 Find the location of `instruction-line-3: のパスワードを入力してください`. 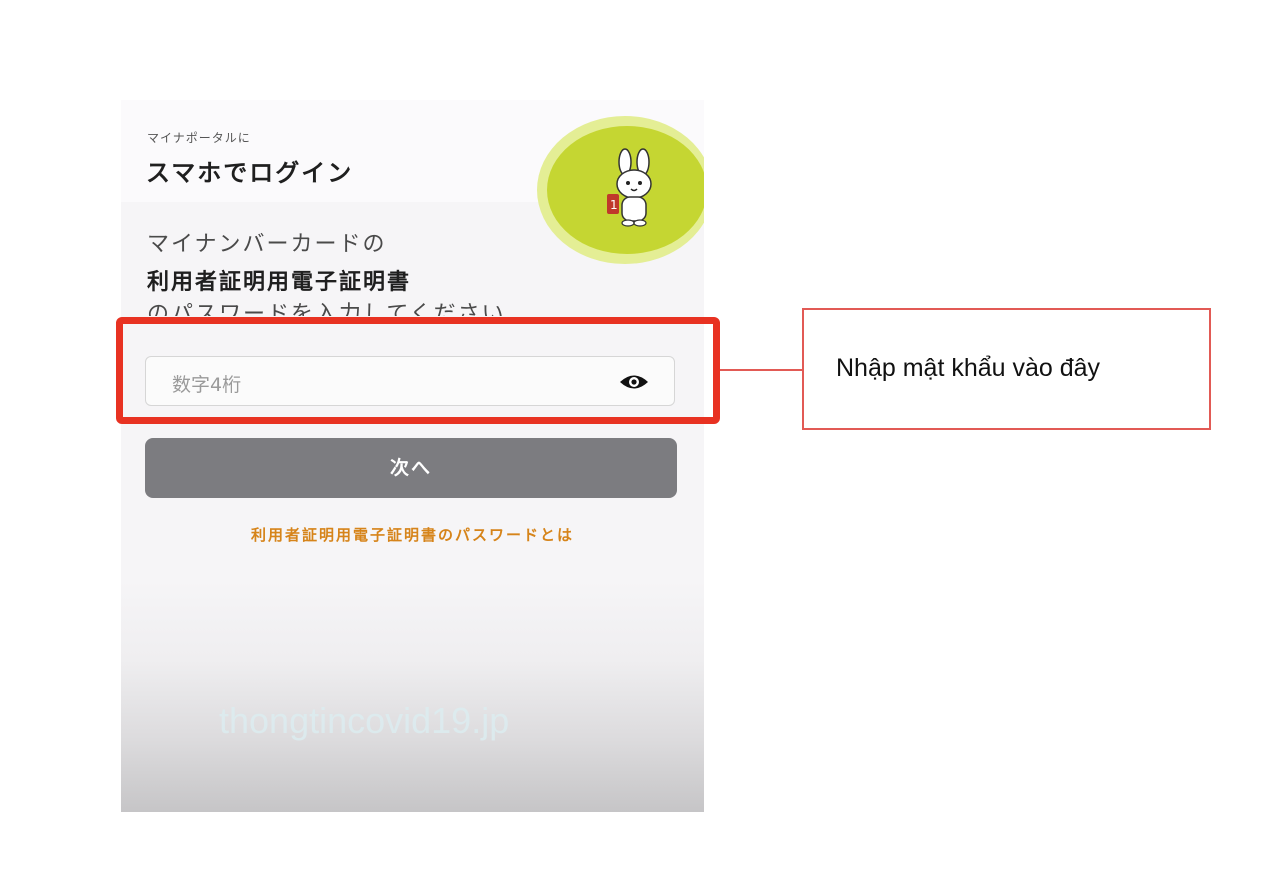

instruction-line-3: のパスワードを入力してください is located at coordinates (326, 309).